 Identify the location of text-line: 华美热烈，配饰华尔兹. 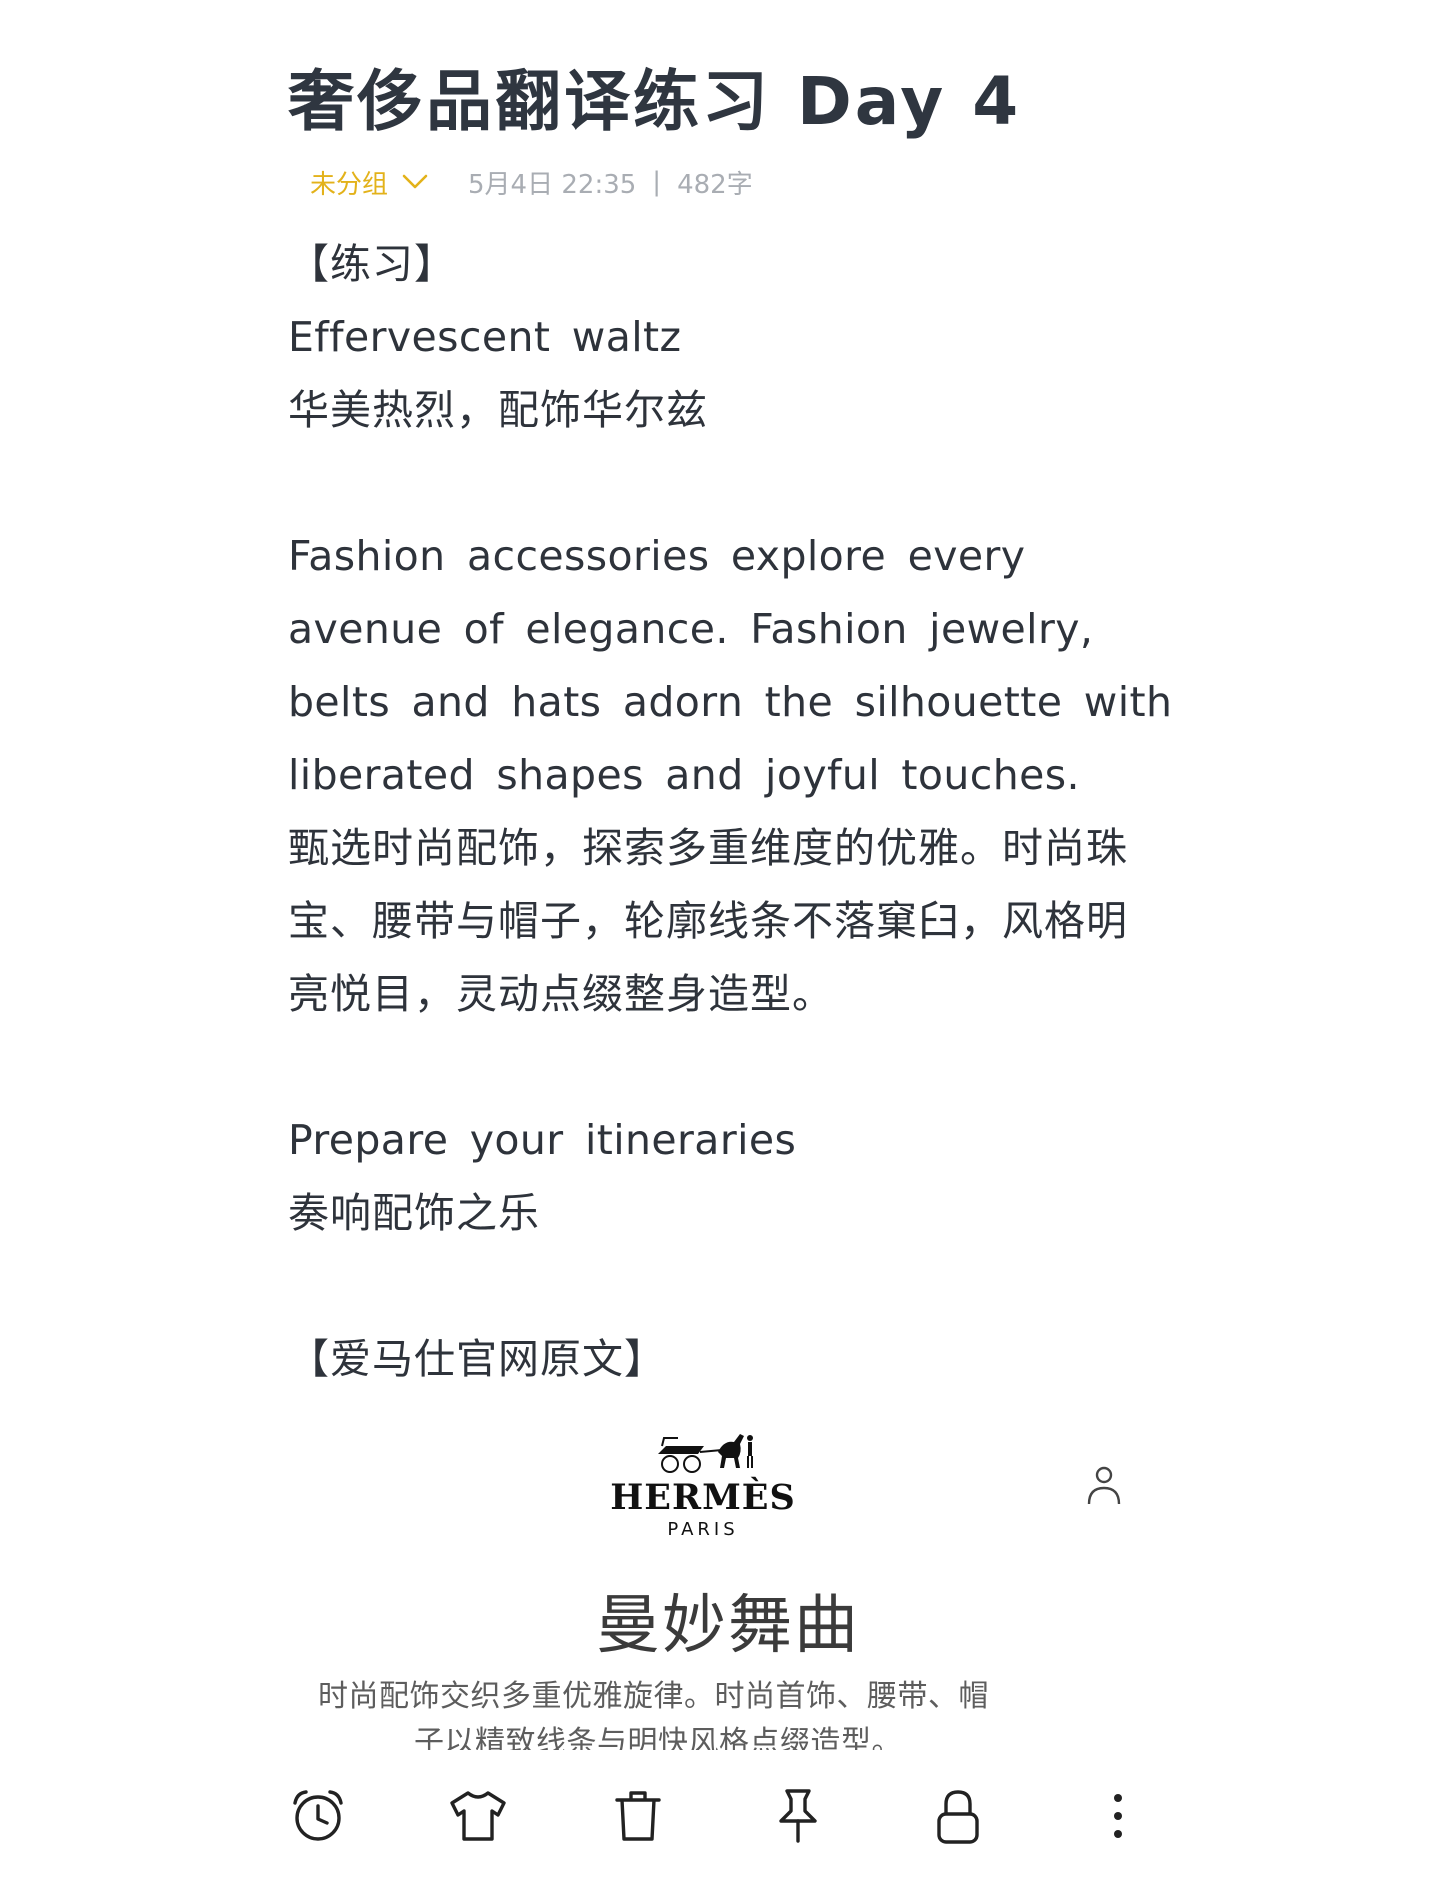
(498, 410).